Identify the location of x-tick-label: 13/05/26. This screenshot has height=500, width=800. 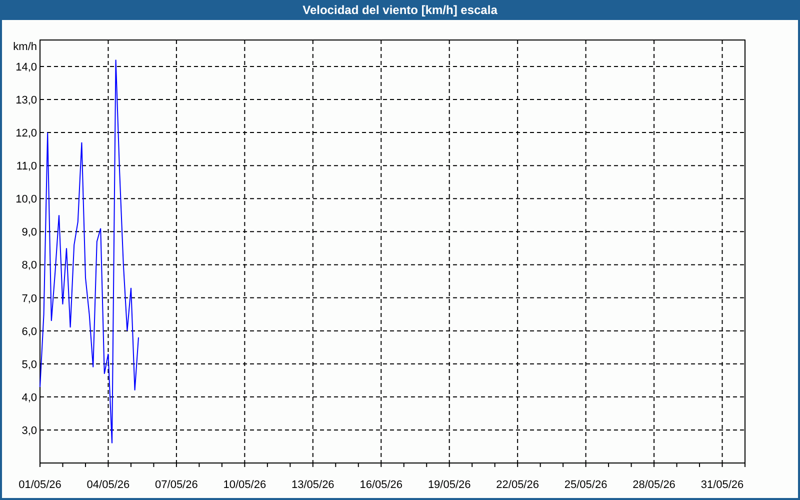
(313, 485).